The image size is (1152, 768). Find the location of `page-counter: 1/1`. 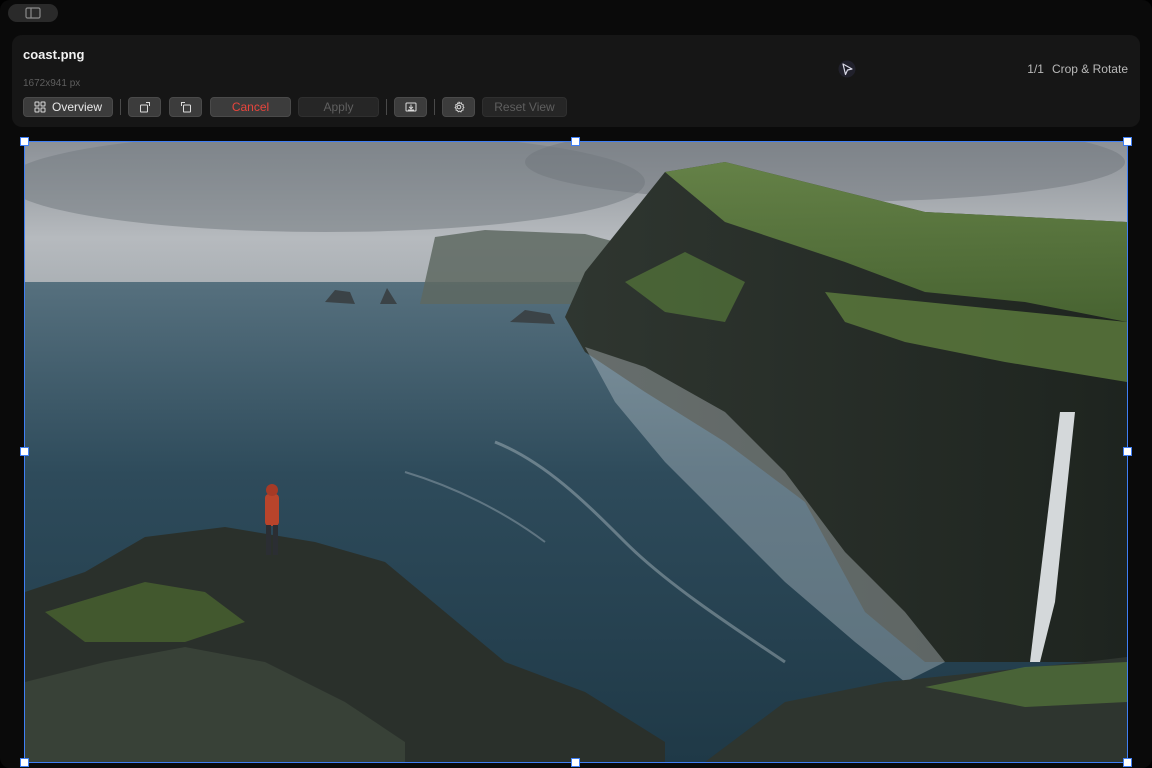

page-counter: 1/1 is located at coordinates (1035, 69).